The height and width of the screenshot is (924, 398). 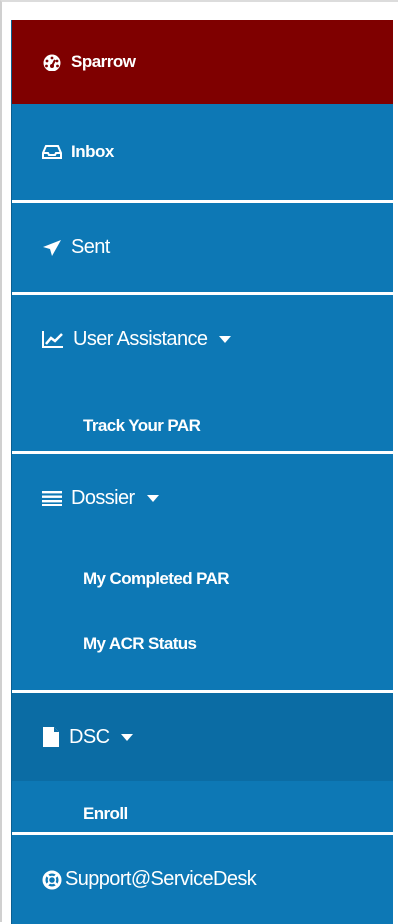 What do you see at coordinates (103, 61) in the screenshot?
I see `sidebar-item-label: Sparrow` at bounding box center [103, 61].